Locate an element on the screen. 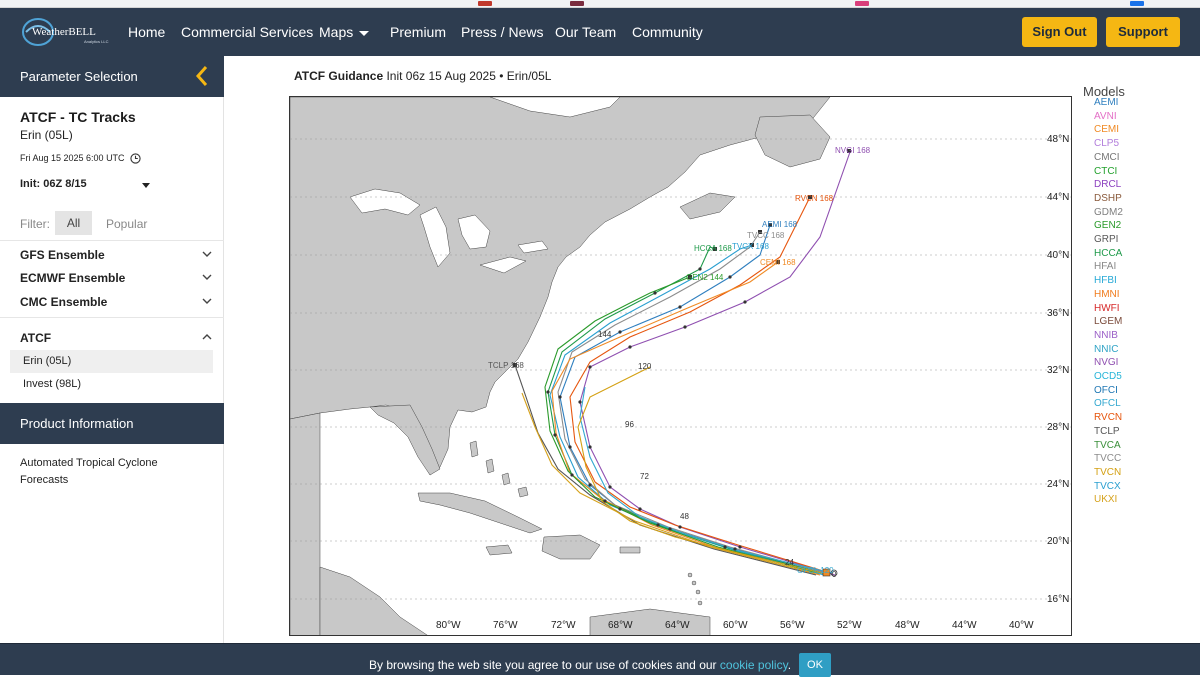  bahamas is located at coordinates (499, 469).